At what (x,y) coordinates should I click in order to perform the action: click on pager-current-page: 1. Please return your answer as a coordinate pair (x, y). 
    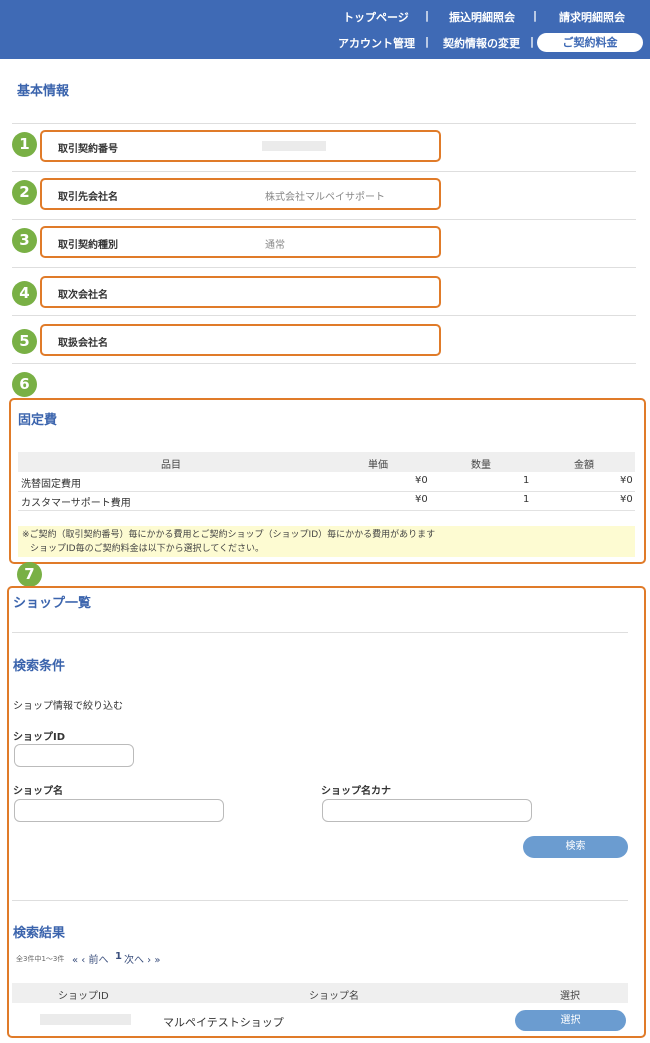
    Looking at the image, I should click on (118, 956).